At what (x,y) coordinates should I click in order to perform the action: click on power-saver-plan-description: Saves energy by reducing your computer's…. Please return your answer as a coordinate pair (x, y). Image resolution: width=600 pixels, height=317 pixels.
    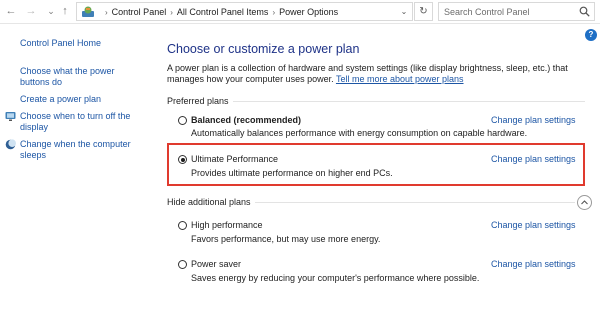
    Looking at the image, I should click on (335, 278).